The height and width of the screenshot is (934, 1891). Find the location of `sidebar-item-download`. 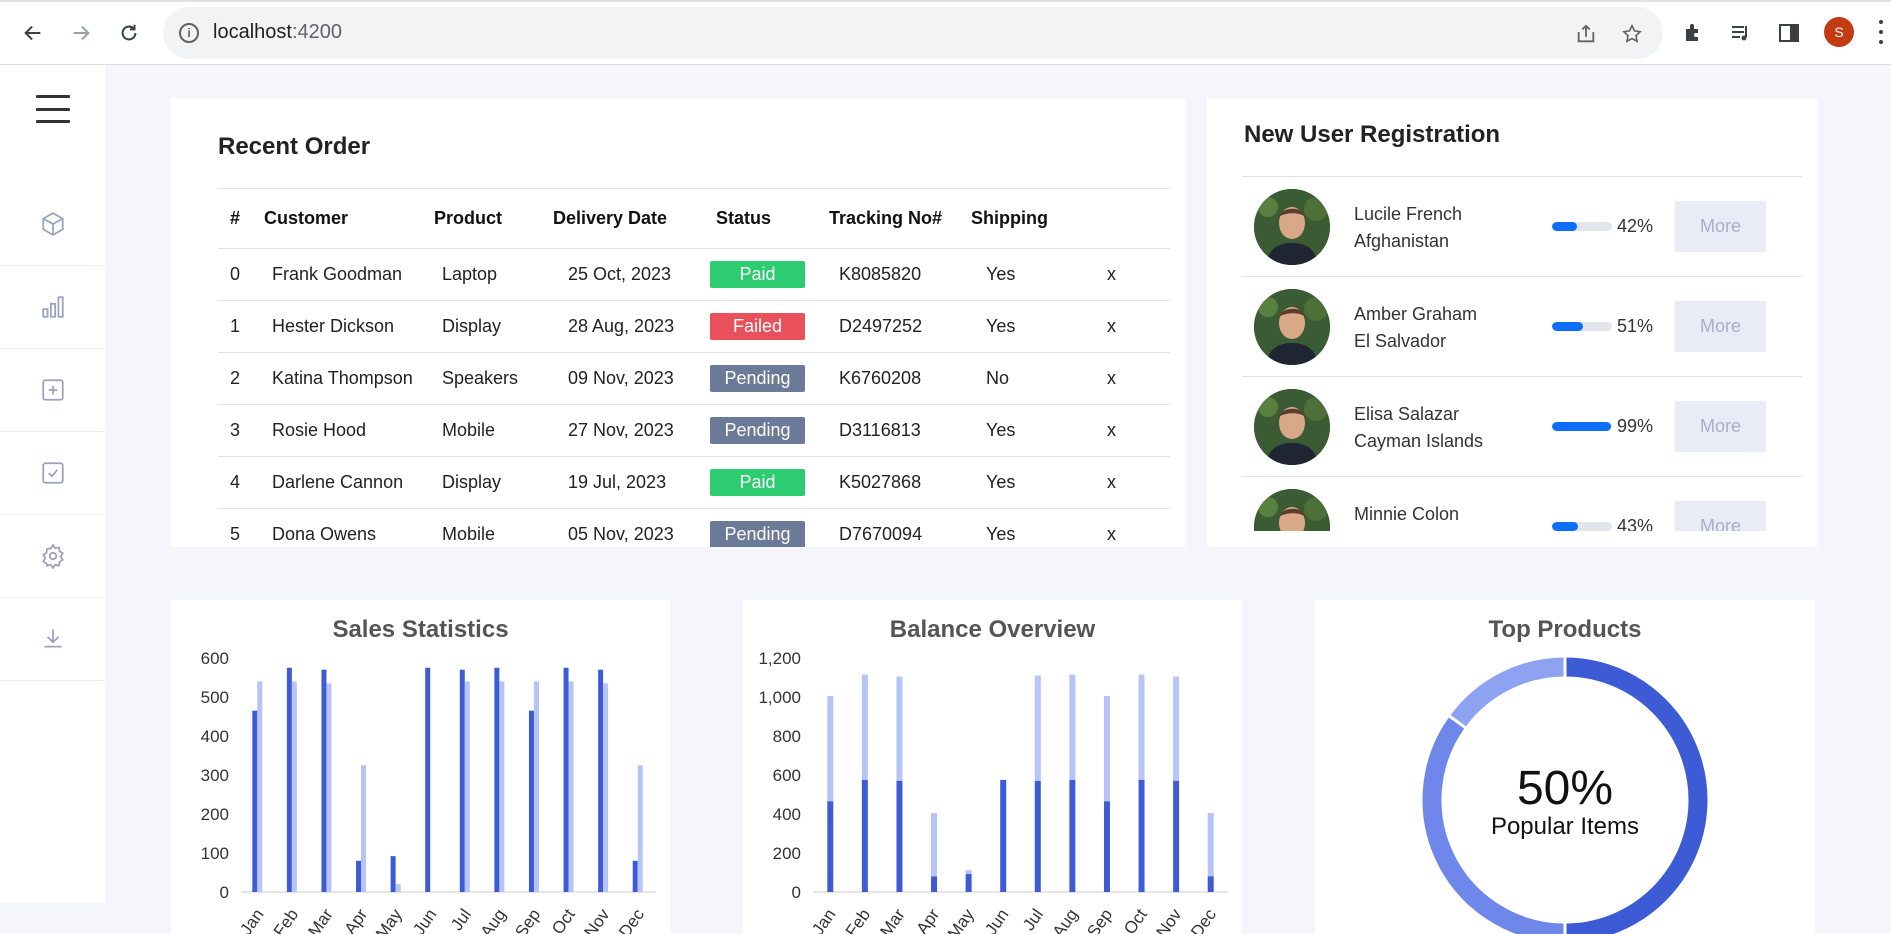

sidebar-item-download is located at coordinates (52, 639).